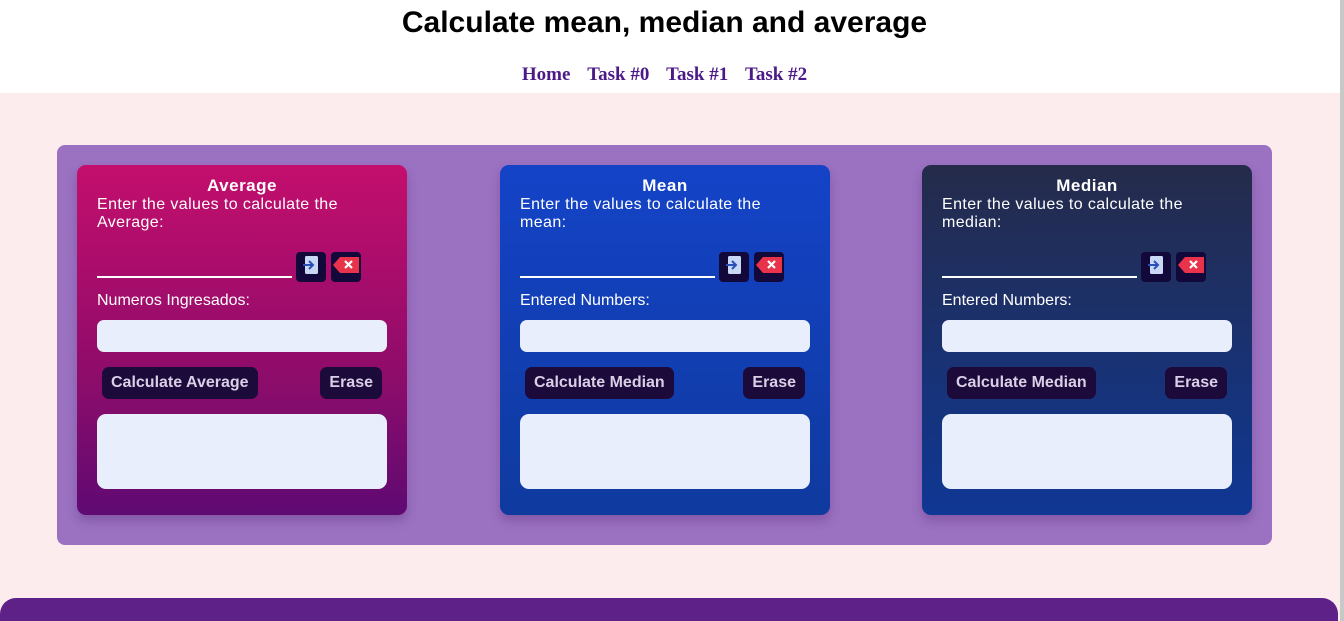 The height and width of the screenshot is (621, 1344). What do you see at coordinates (1087, 185) in the screenshot?
I see `card-title: Median` at bounding box center [1087, 185].